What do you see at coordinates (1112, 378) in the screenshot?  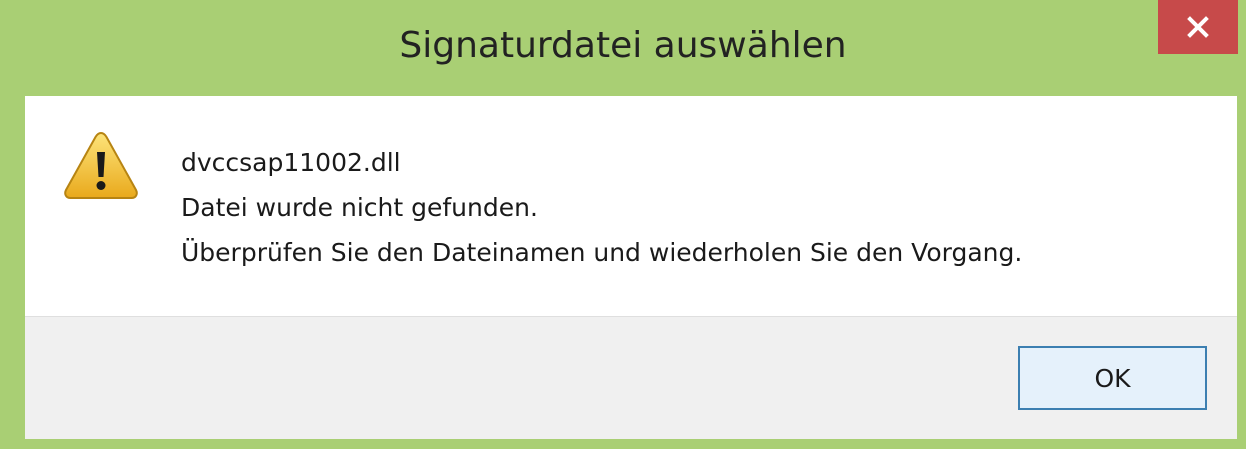 I see `ok-button: OK` at bounding box center [1112, 378].